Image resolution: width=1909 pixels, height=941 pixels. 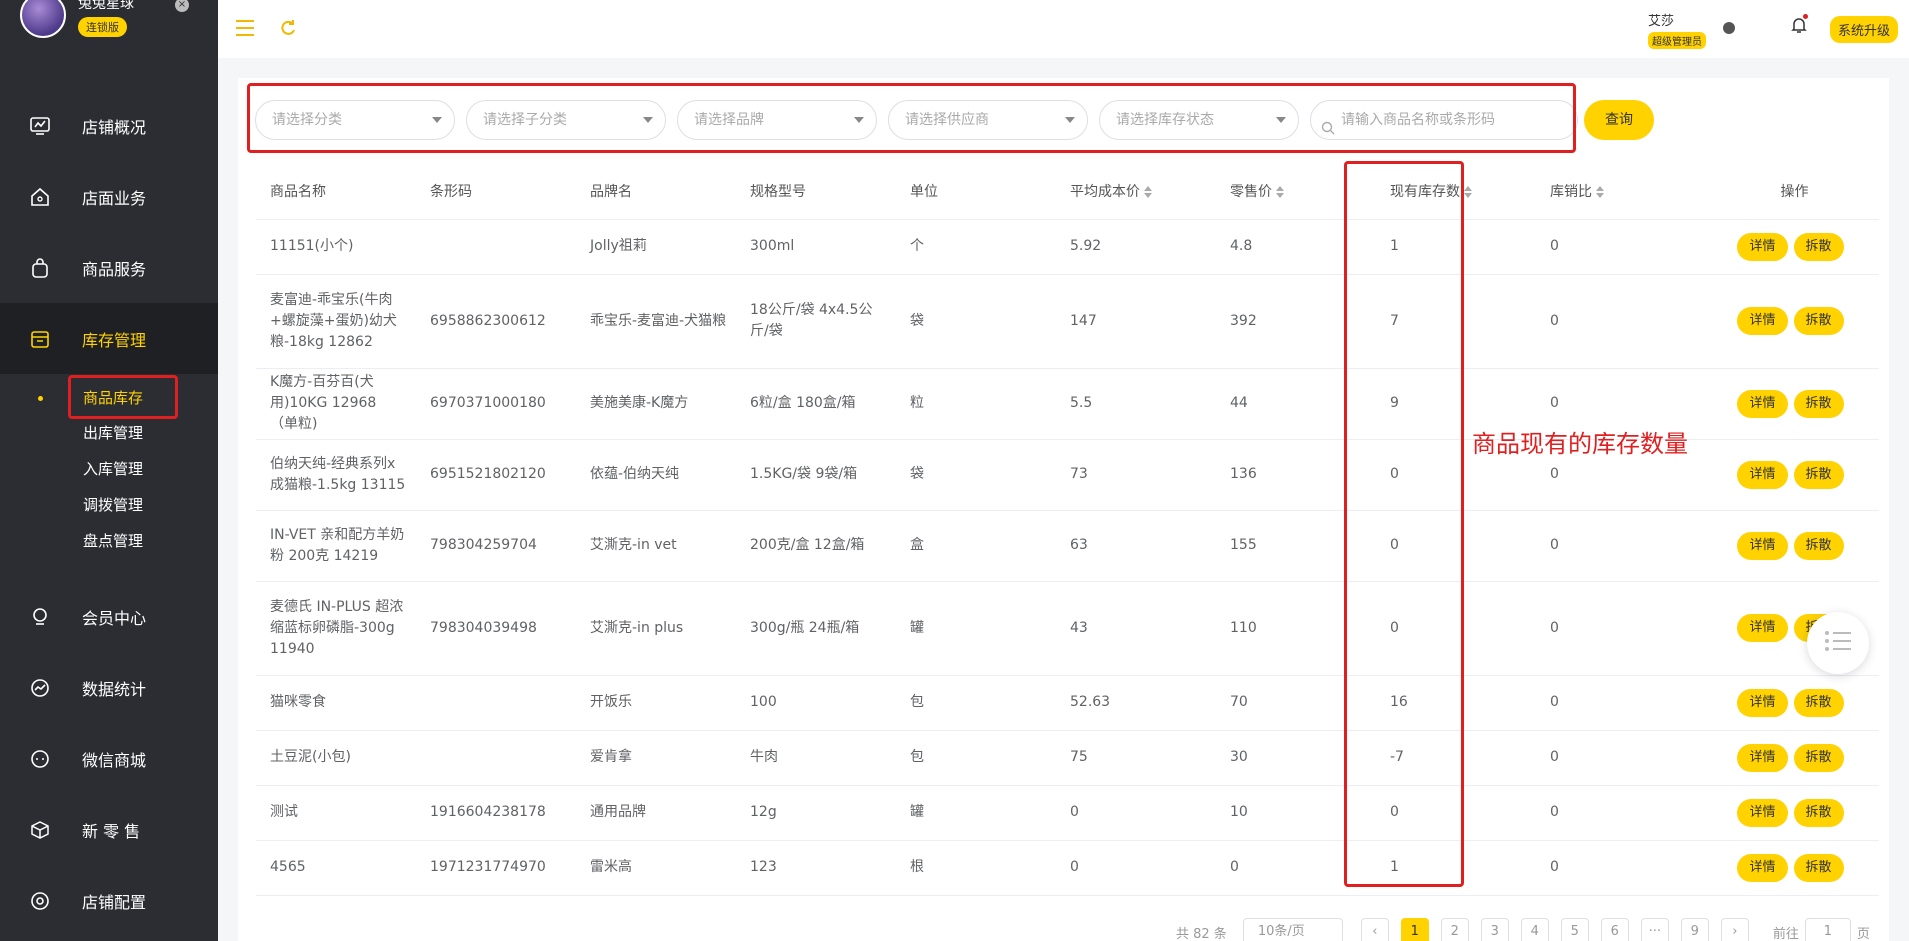 What do you see at coordinates (182, 6) in the screenshot?
I see `close-icon: ×` at bounding box center [182, 6].